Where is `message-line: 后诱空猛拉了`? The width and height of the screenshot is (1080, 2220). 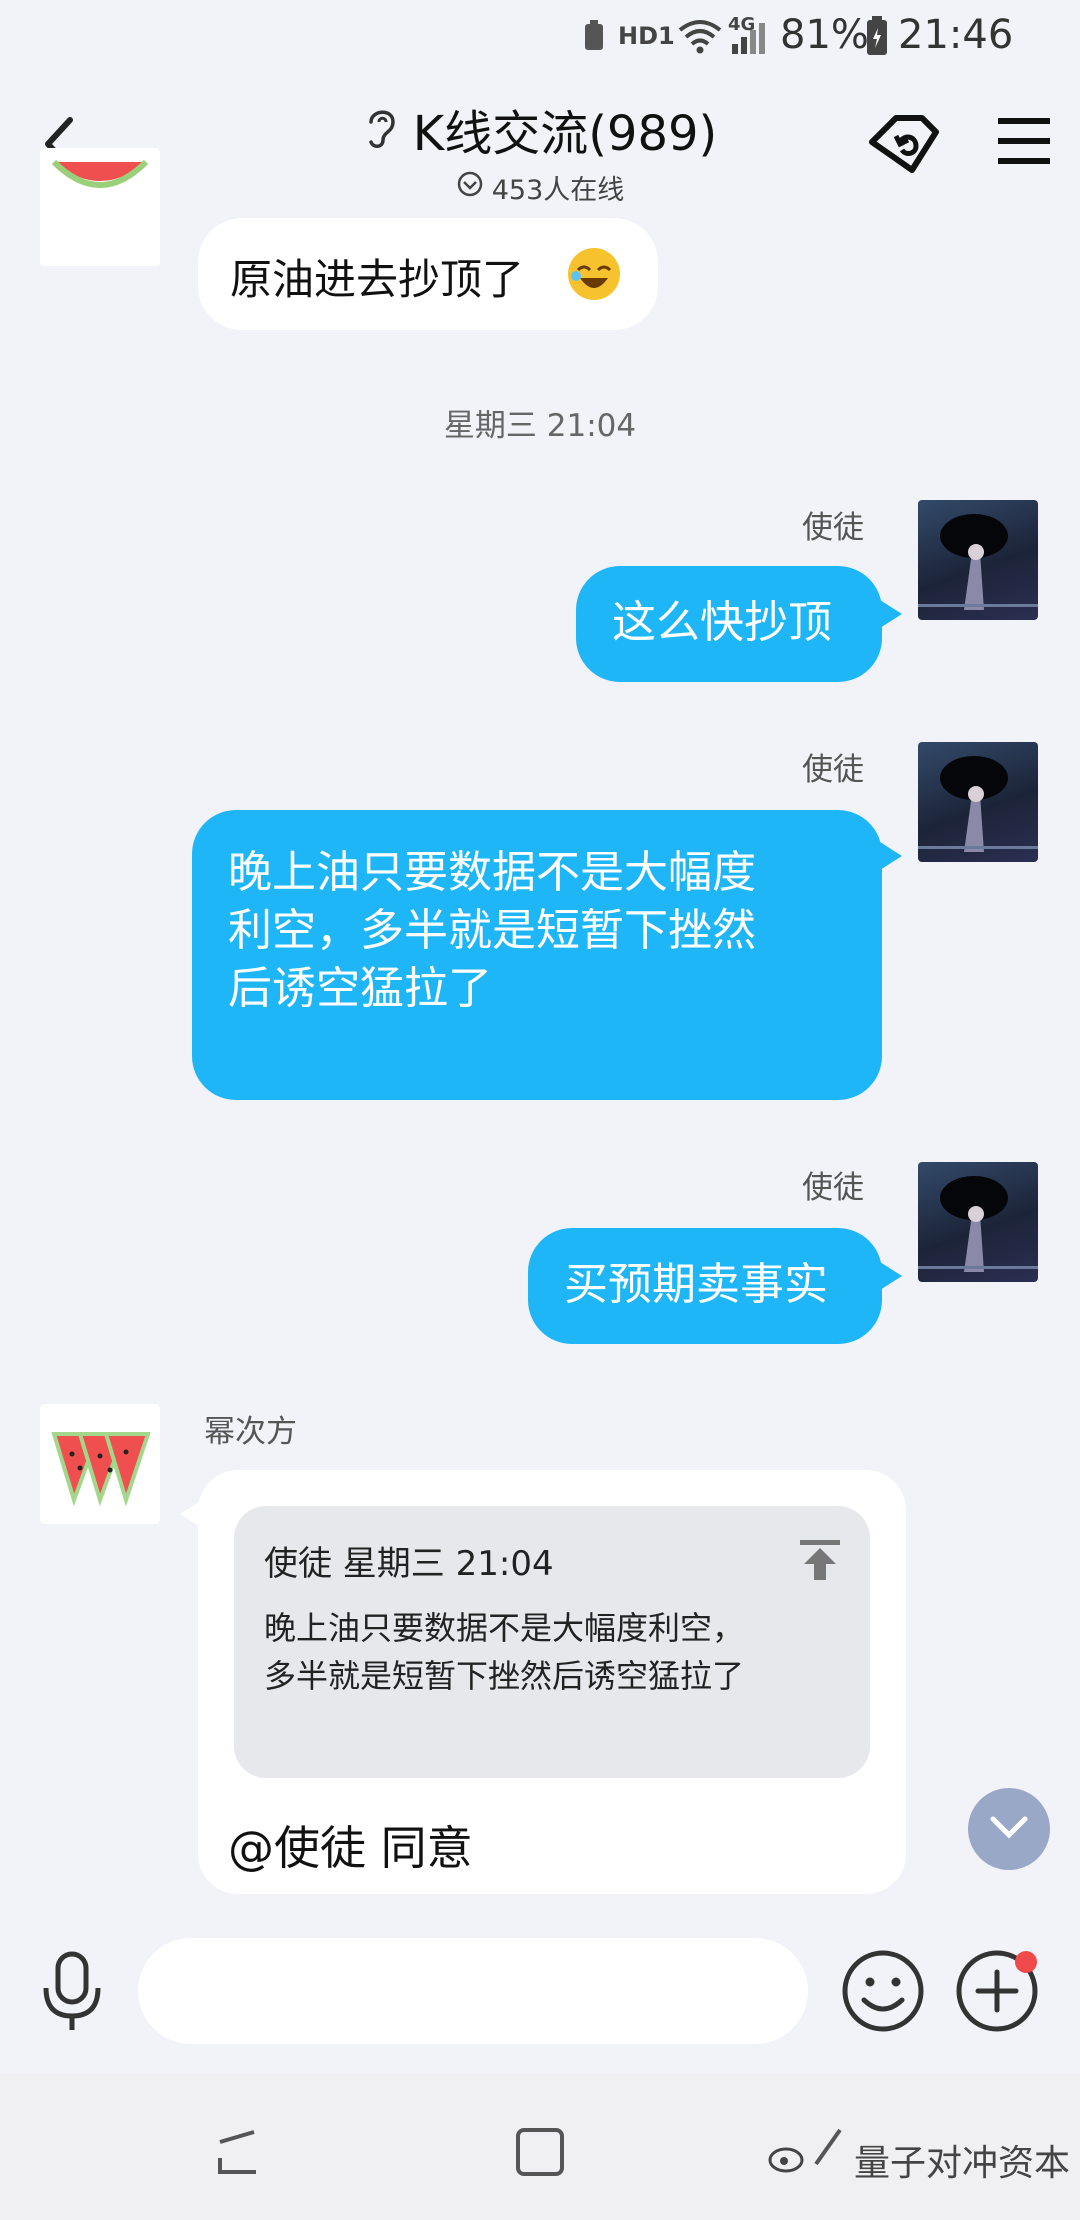
message-line: 后诱空猛拉了 is located at coordinates (360, 988).